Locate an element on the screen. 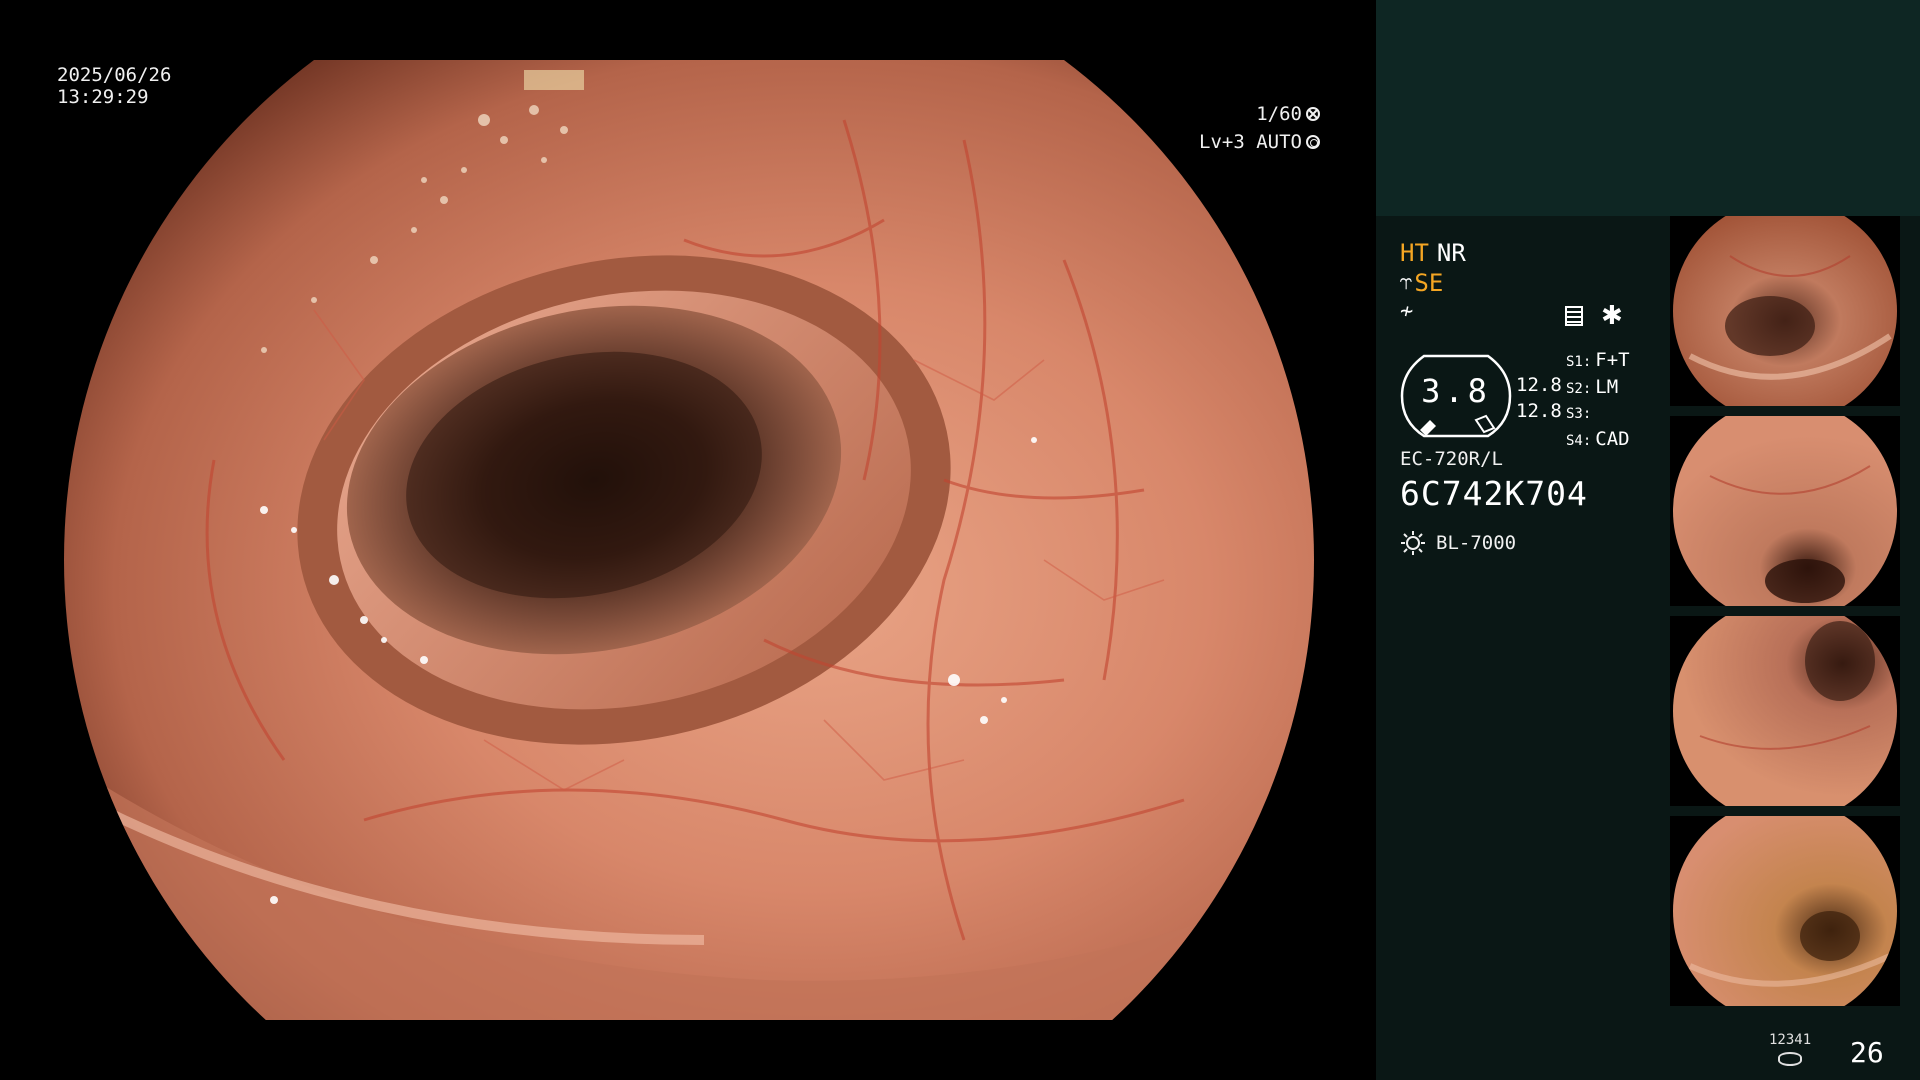 This screenshot has height=1080, width=1920. scope-model: EC-720R/L is located at coordinates (1451, 459).